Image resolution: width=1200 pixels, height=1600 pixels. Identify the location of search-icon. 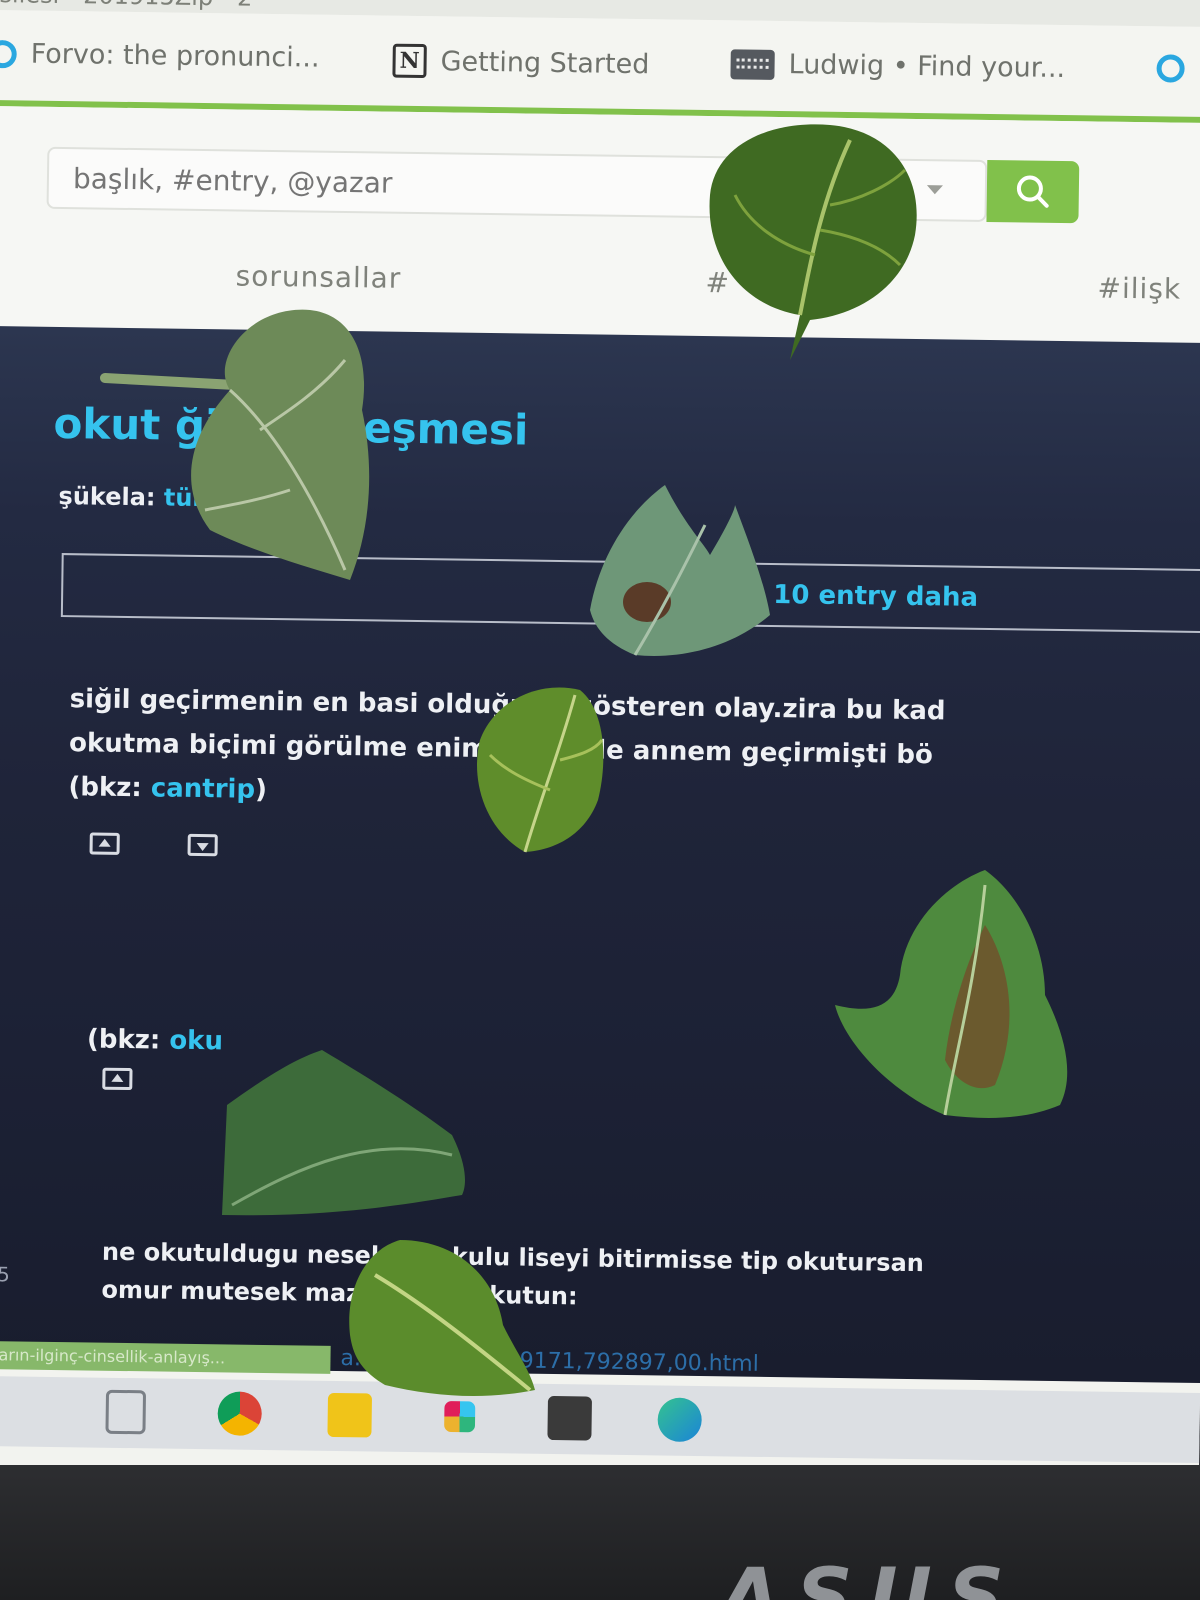
(1032, 191).